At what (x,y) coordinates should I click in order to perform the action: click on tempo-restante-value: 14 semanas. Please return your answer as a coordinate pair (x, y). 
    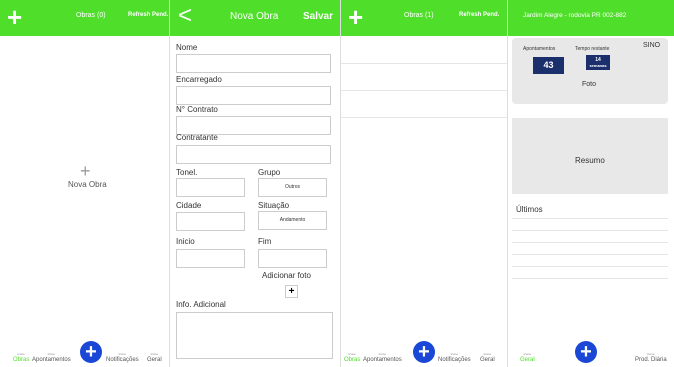
    Looking at the image, I should click on (598, 62).